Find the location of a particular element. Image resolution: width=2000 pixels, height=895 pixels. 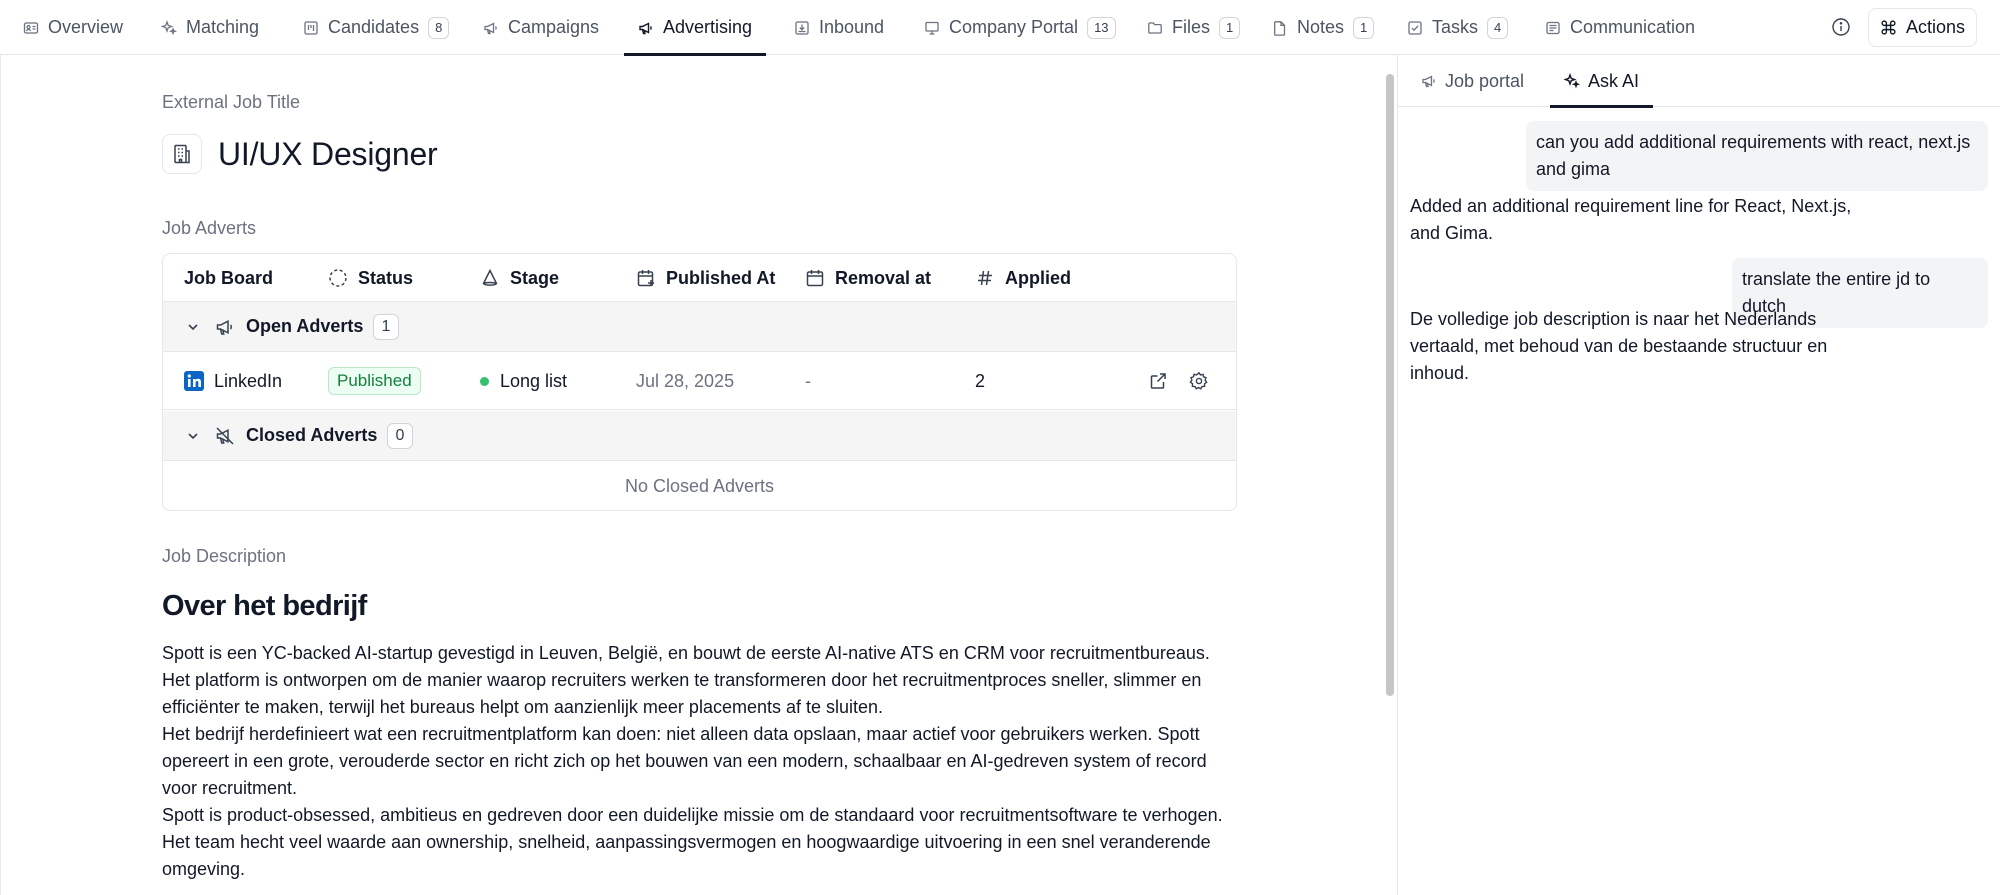

job-description-label: Job Description is located at coordinates (224, 556).